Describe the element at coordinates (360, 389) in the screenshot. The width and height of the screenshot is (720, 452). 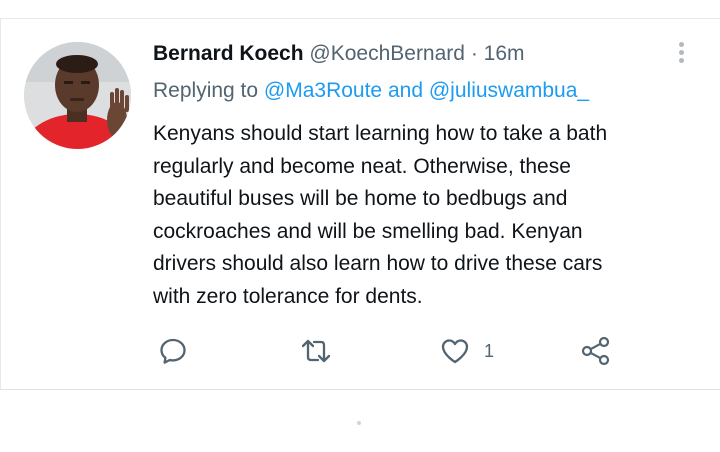
I see `bottom-divider` at that location.